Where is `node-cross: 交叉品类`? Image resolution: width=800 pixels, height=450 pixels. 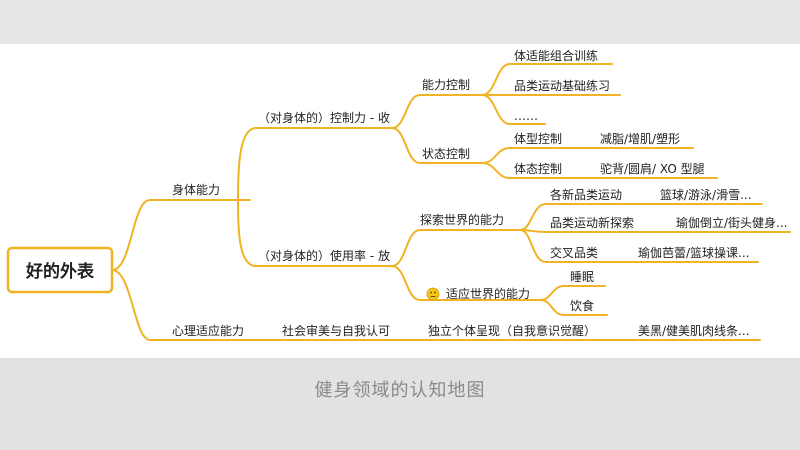
node-cross: 交叉品类 is located at coordinates (574, 252).